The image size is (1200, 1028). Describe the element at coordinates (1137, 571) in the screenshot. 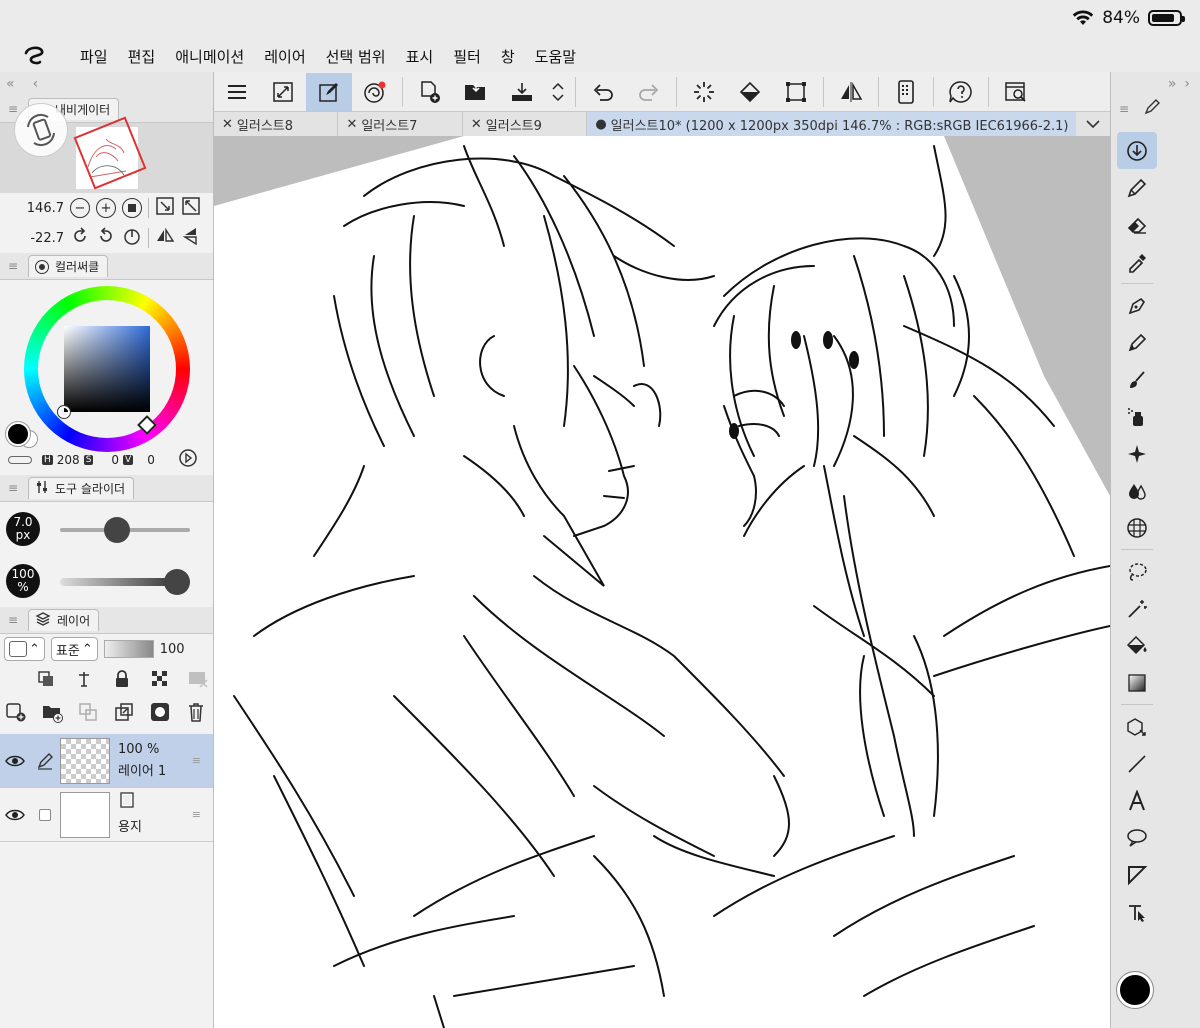

I see `lasso-tool-icon` at that location.